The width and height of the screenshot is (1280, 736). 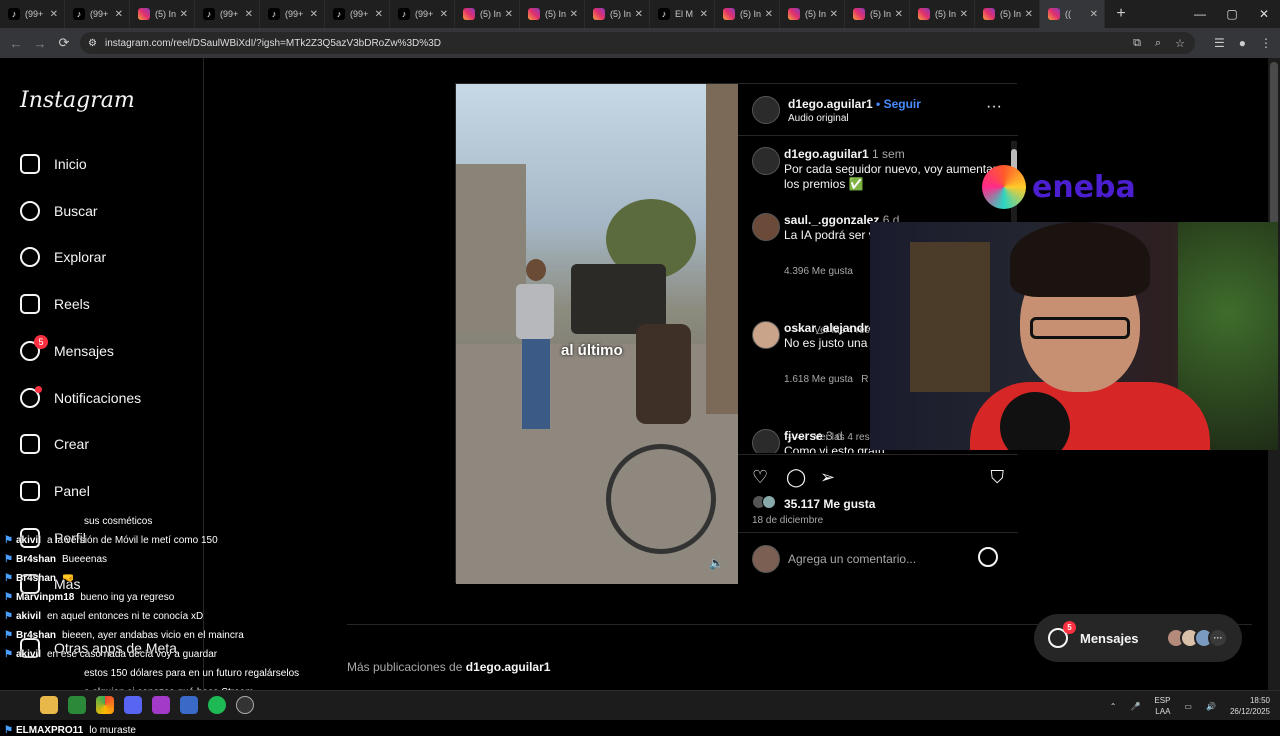 I want to click on save-bookmark-icon: ⛉, so click(x=998, y=477).